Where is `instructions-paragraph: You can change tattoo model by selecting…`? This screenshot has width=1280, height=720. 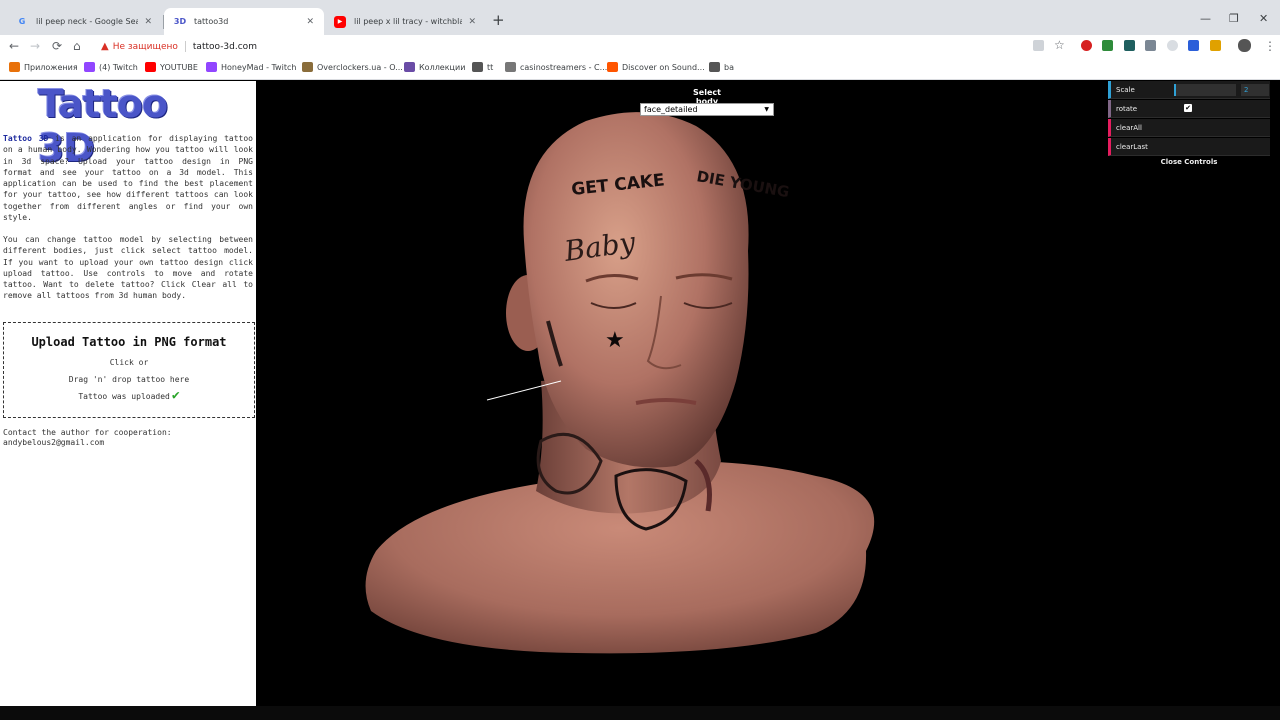
instructions-paragraph: You can change tattoo model by selecting… is located at coordinates (128, 268).